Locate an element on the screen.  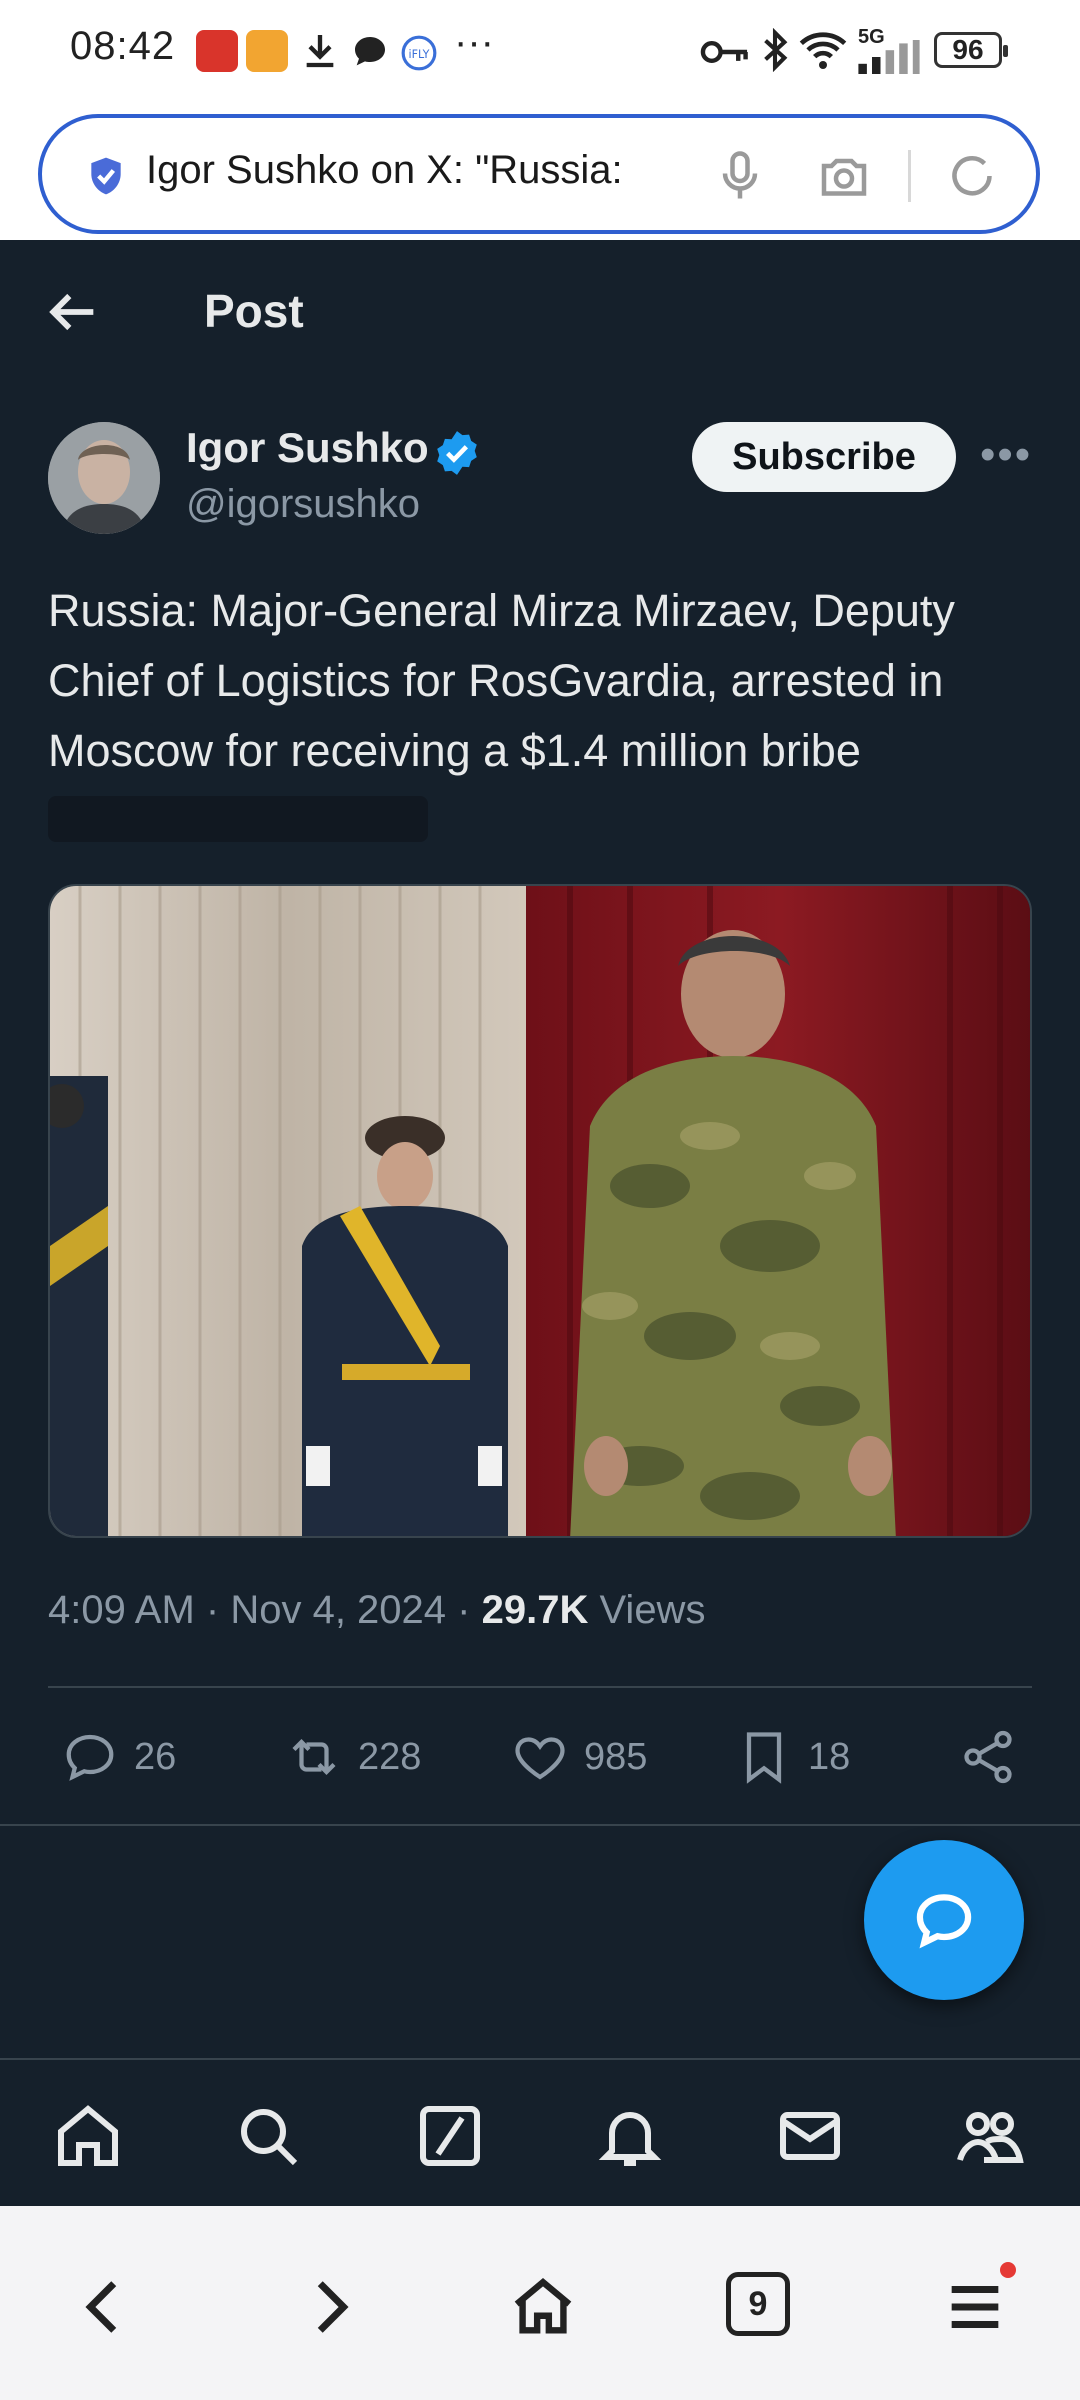
wifi-icon is located at coordinates (823, 50).